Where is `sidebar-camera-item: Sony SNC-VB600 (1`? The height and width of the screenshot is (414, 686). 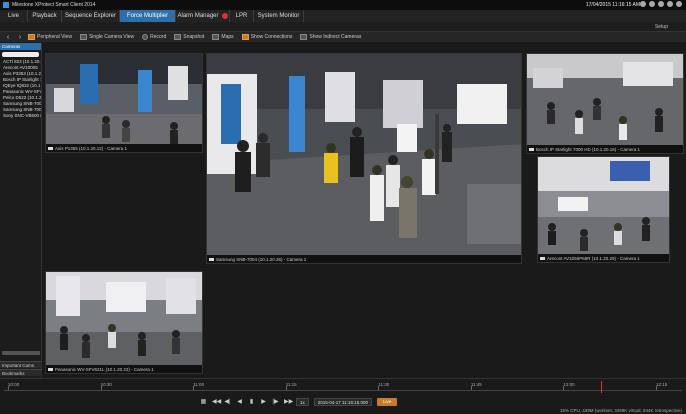
sidebar-camera-item: Sony SNC-VB600 (1 is located at coordinates (20, 116).